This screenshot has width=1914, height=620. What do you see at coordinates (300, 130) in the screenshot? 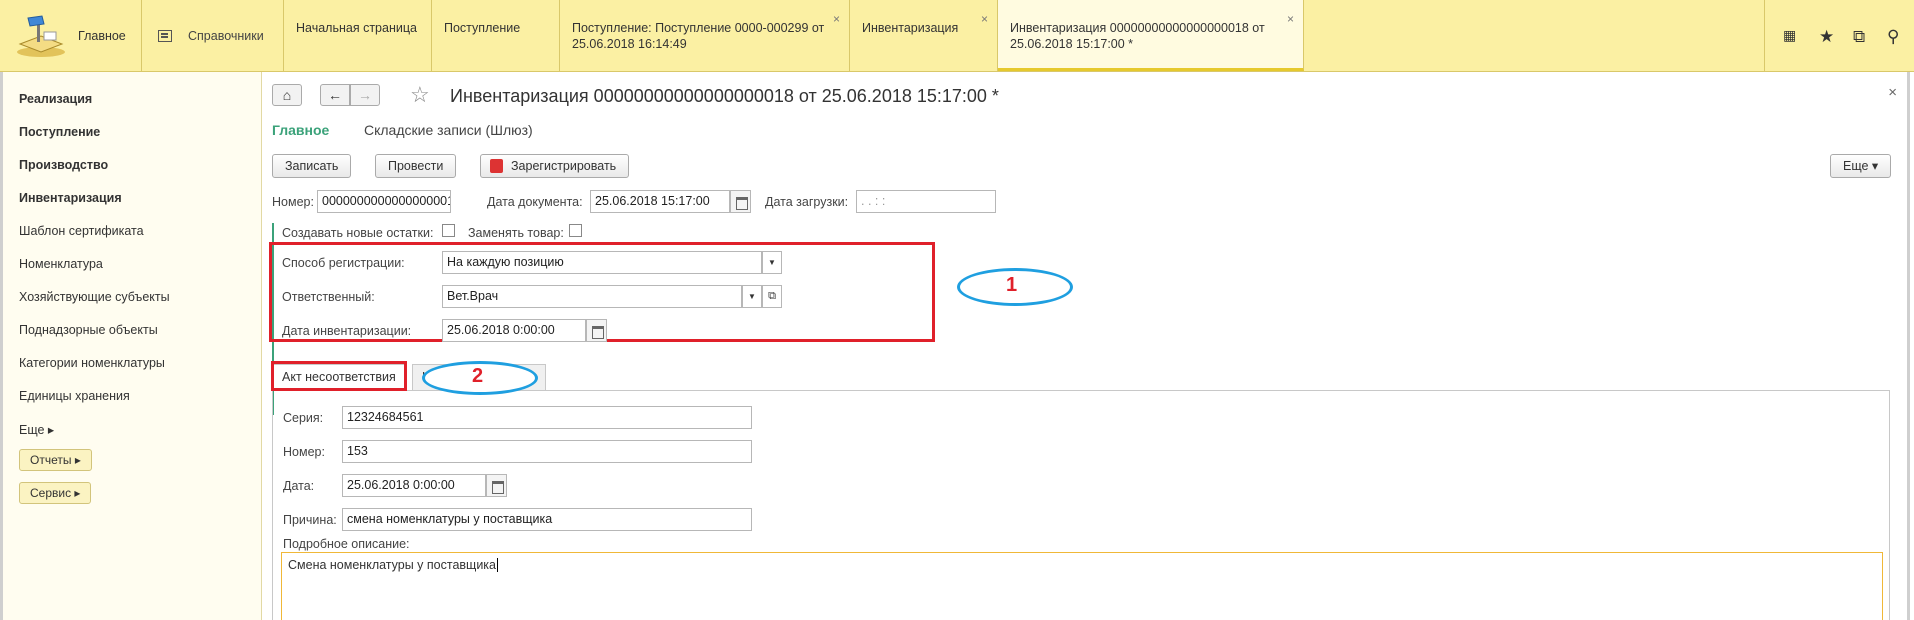
I see `subnav-main: Главное` at bounding box center [300, 130].